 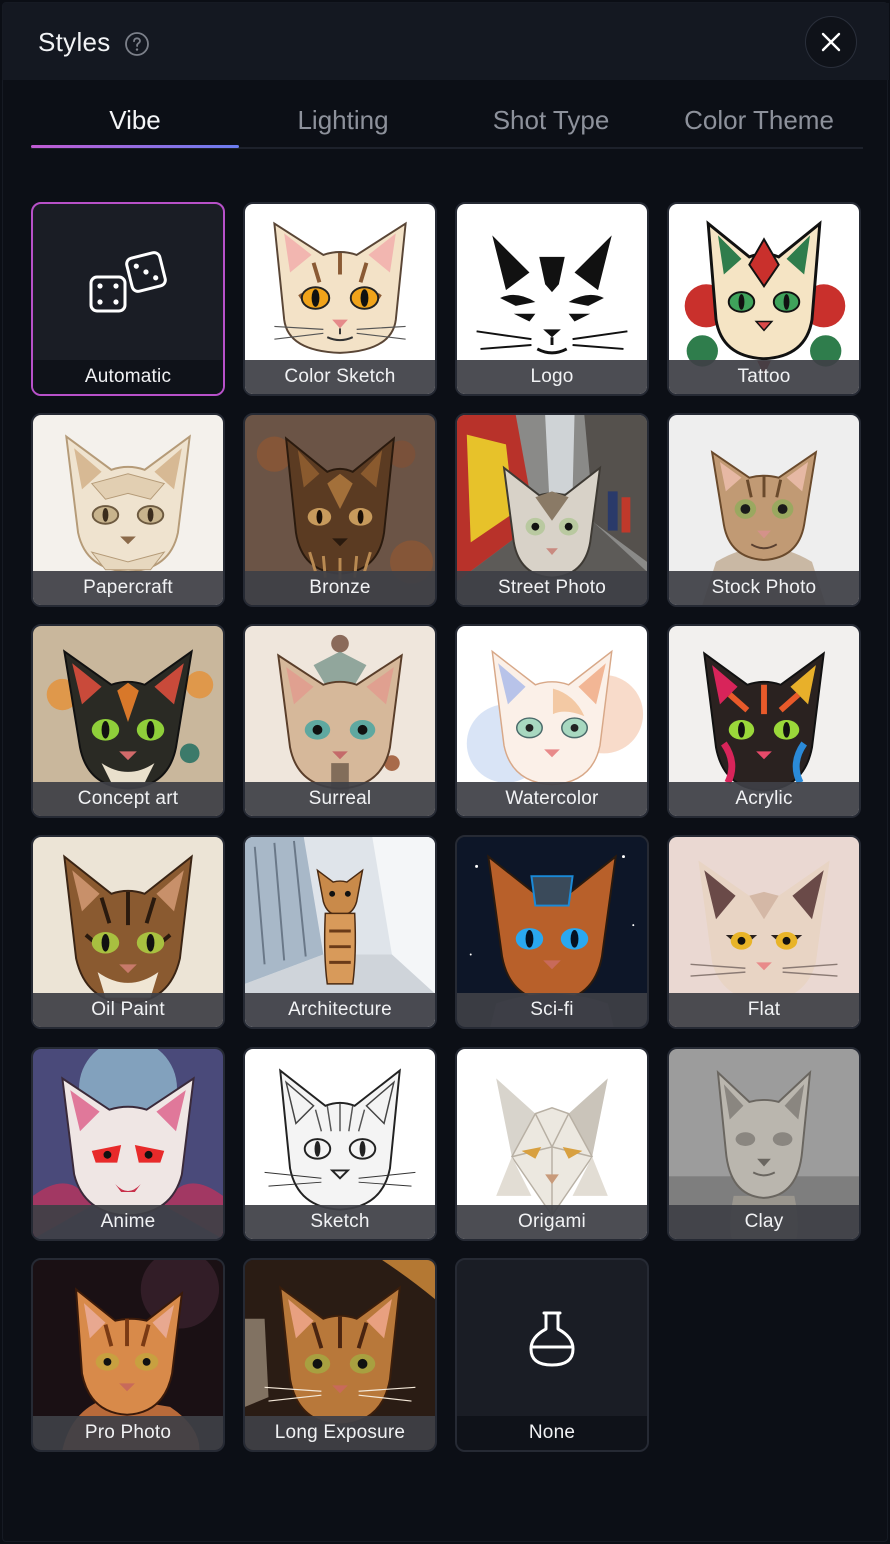 I want to click on active-tab-indicator, so click(x=135, y=146).